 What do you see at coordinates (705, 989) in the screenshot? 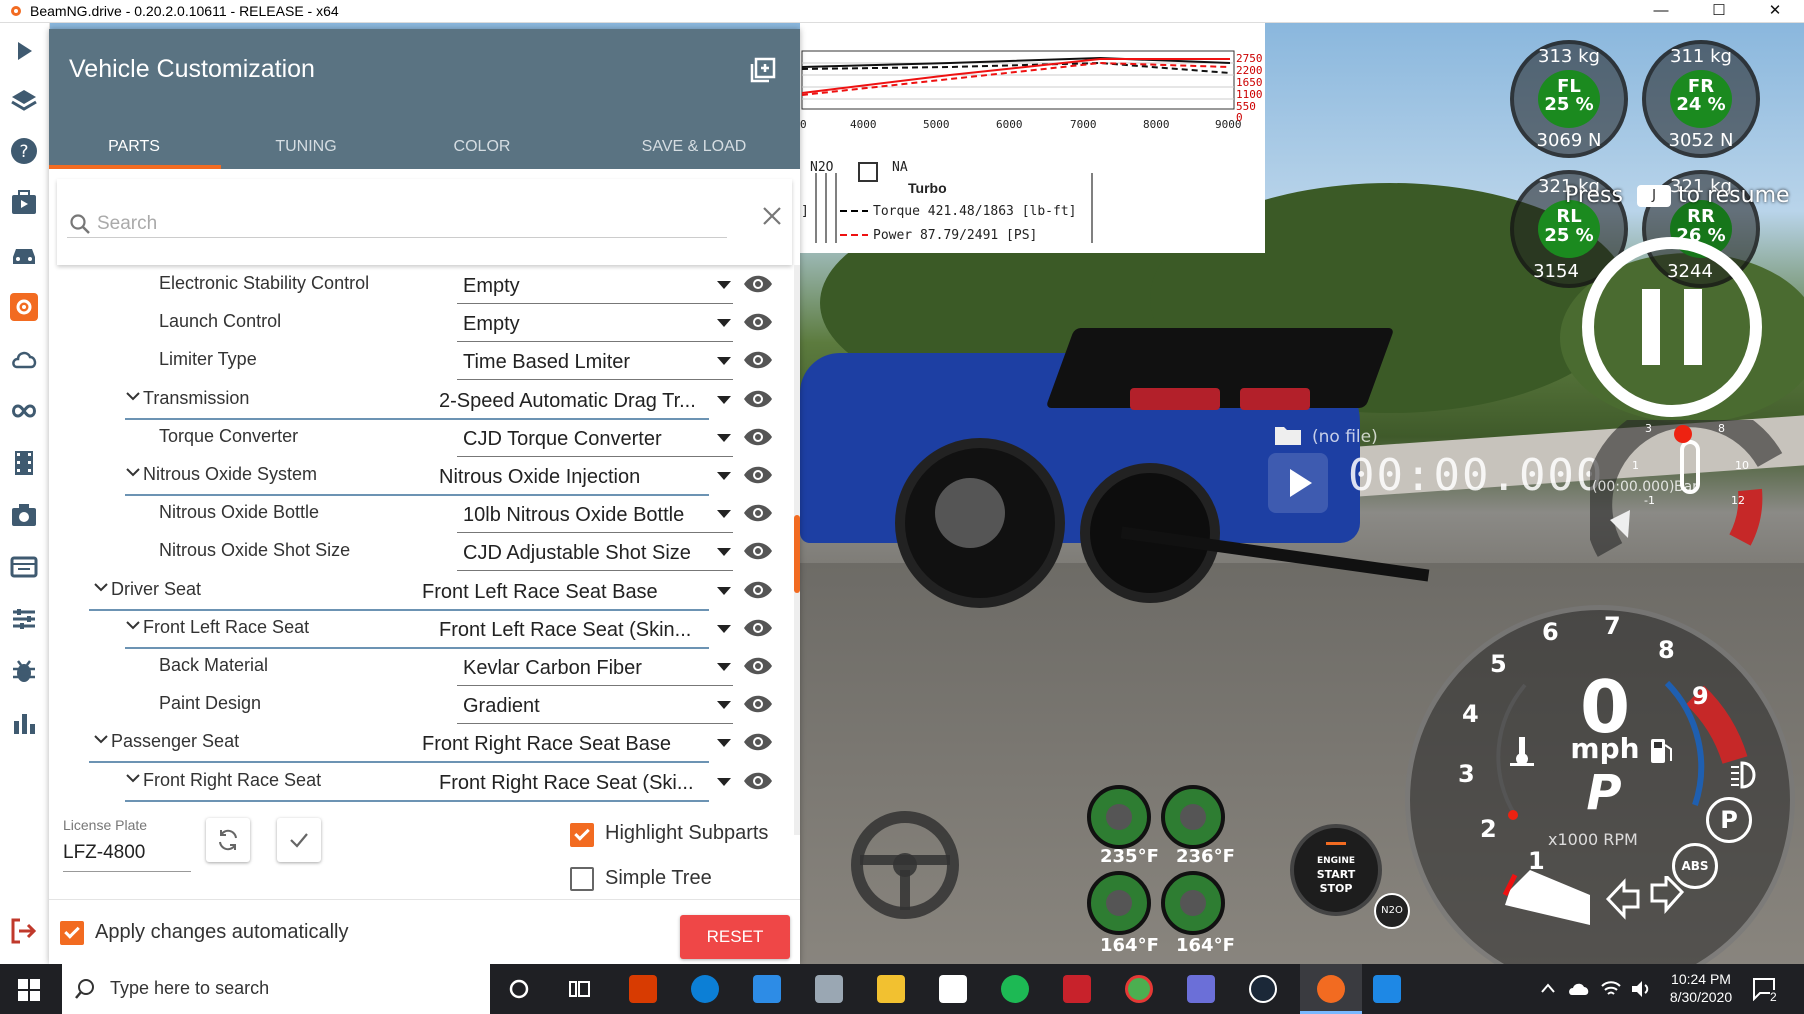
I see `edge-icon` at bounding box center [705, 989].